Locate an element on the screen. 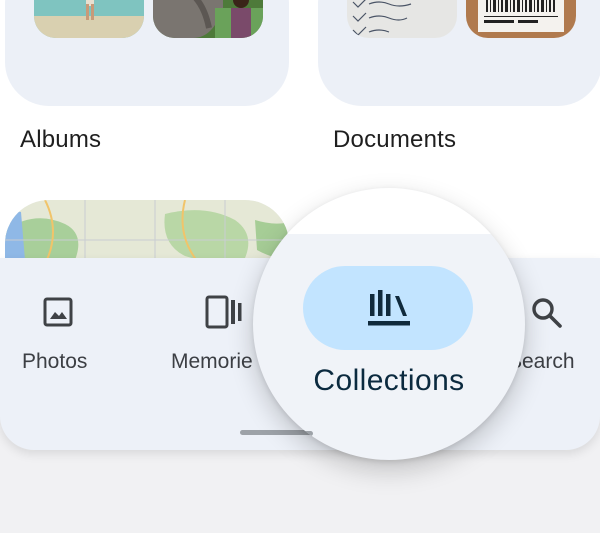 Image resolution: width=600 pixels, height=533 pixels. collections-icon is located at coordinates (390, 310).